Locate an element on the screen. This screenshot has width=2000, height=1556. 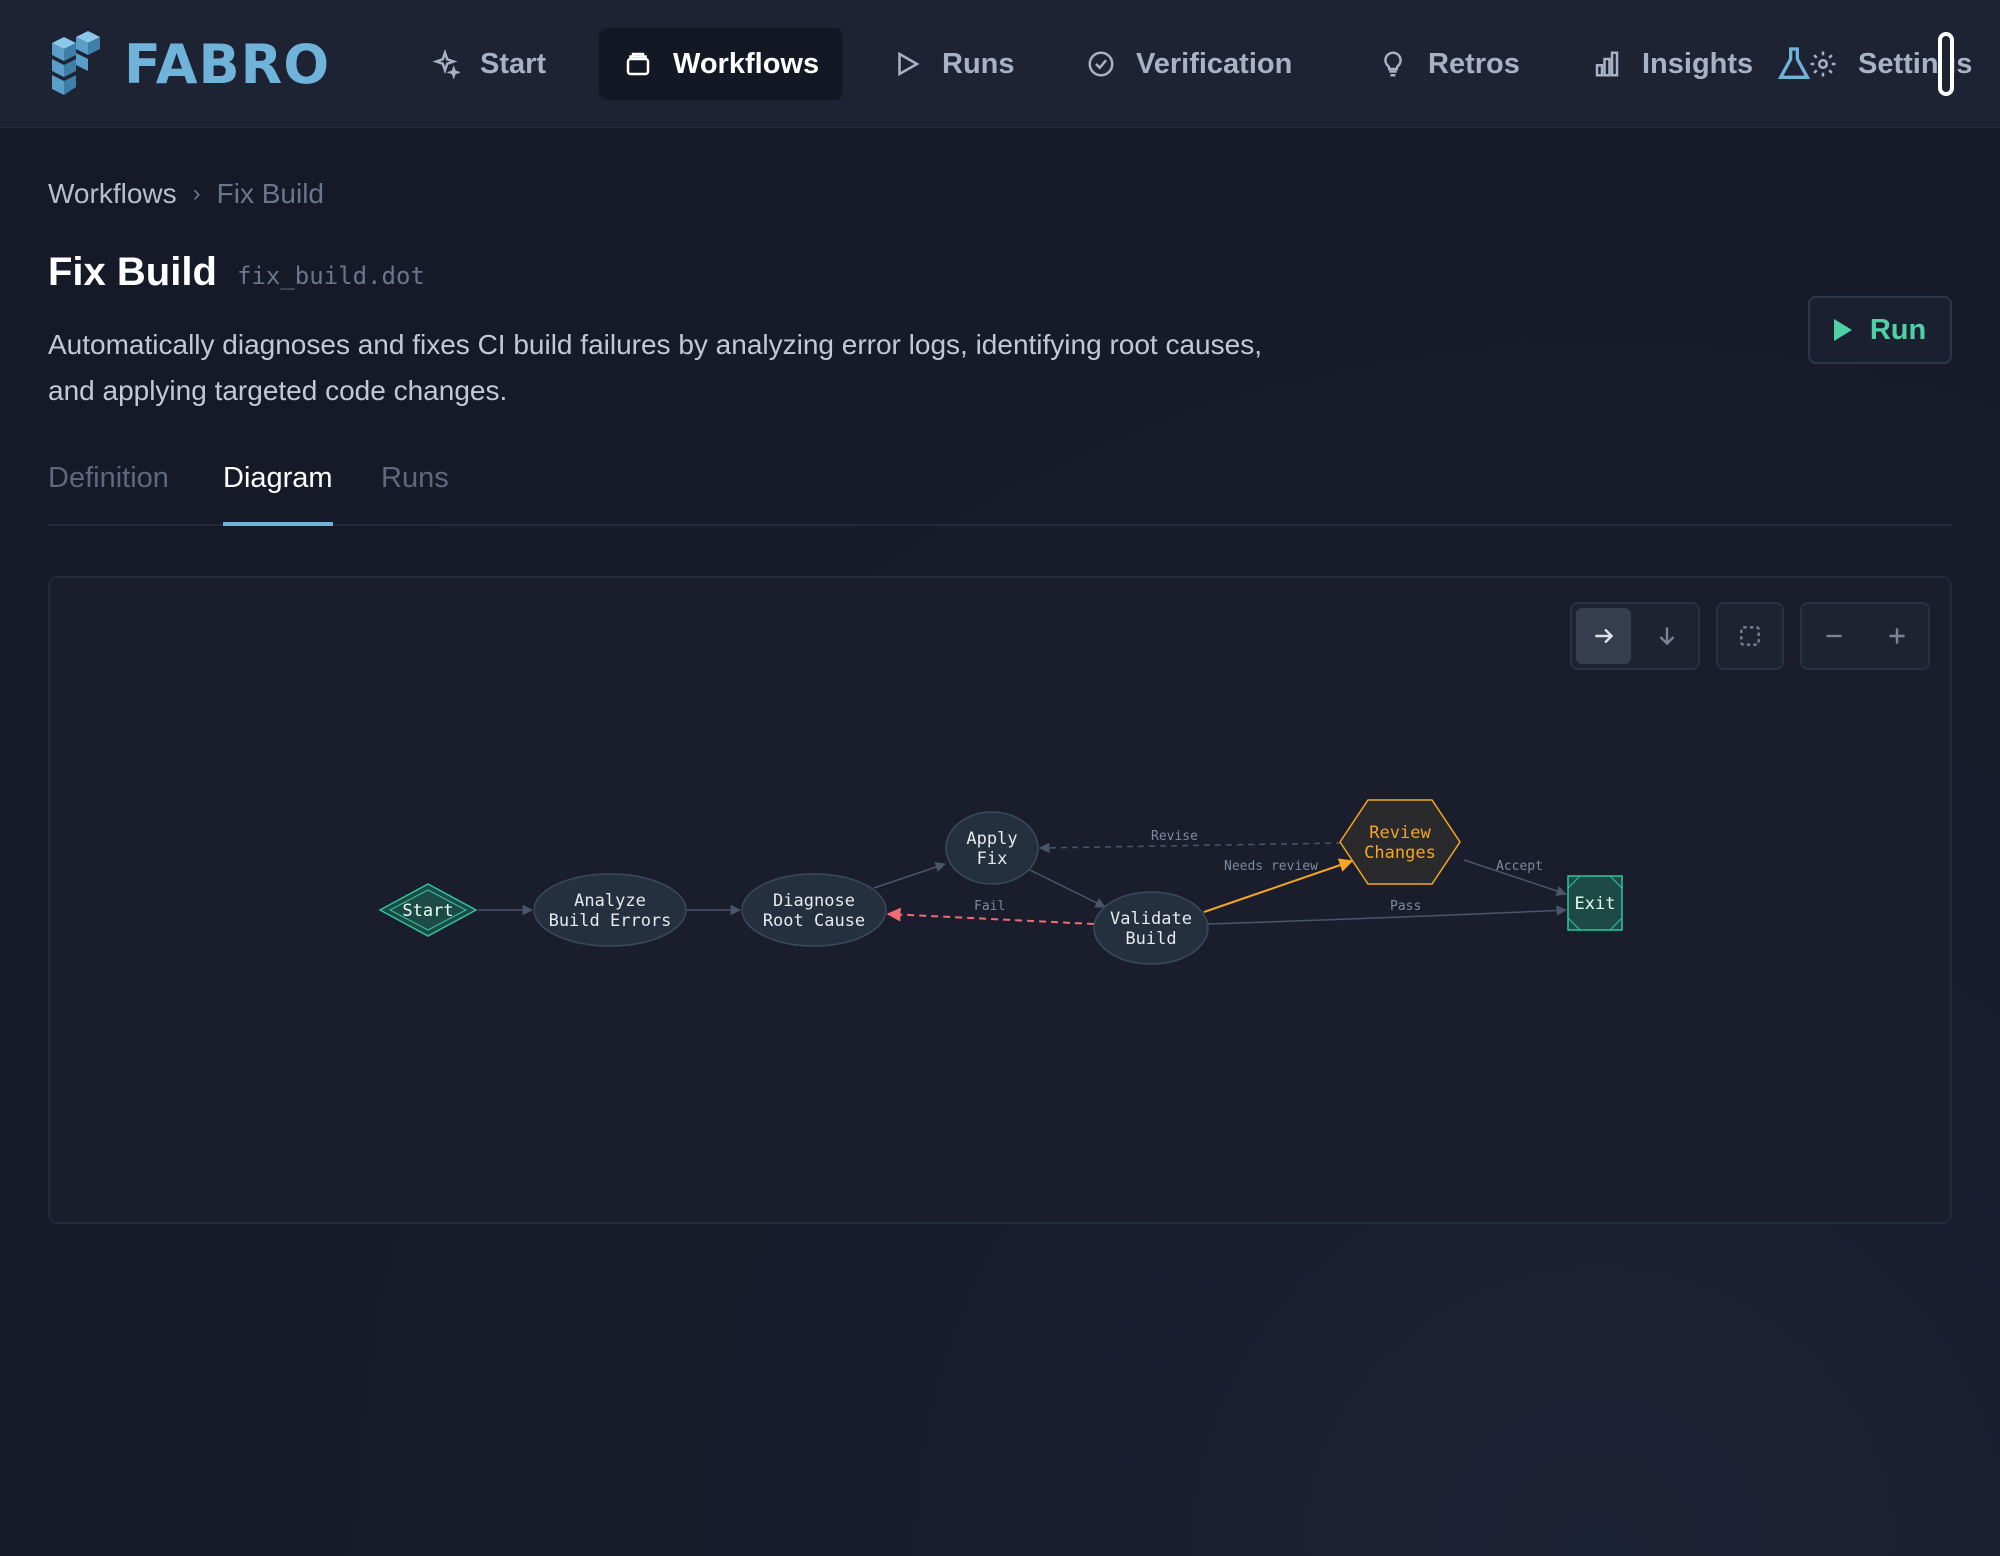
breadcrumb-workflows-link: Workflows is located at coordinates (112, 194).